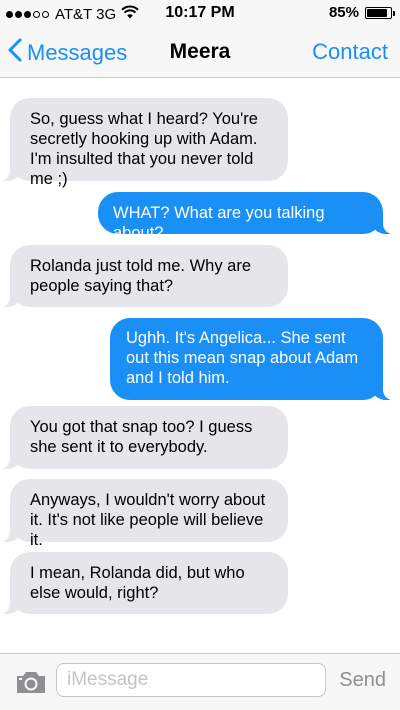 The width and height of the screenshot is (400, 710). I want to click on status-bar: AT&T 3G 10:17 PM 85%, so click(200, 13).